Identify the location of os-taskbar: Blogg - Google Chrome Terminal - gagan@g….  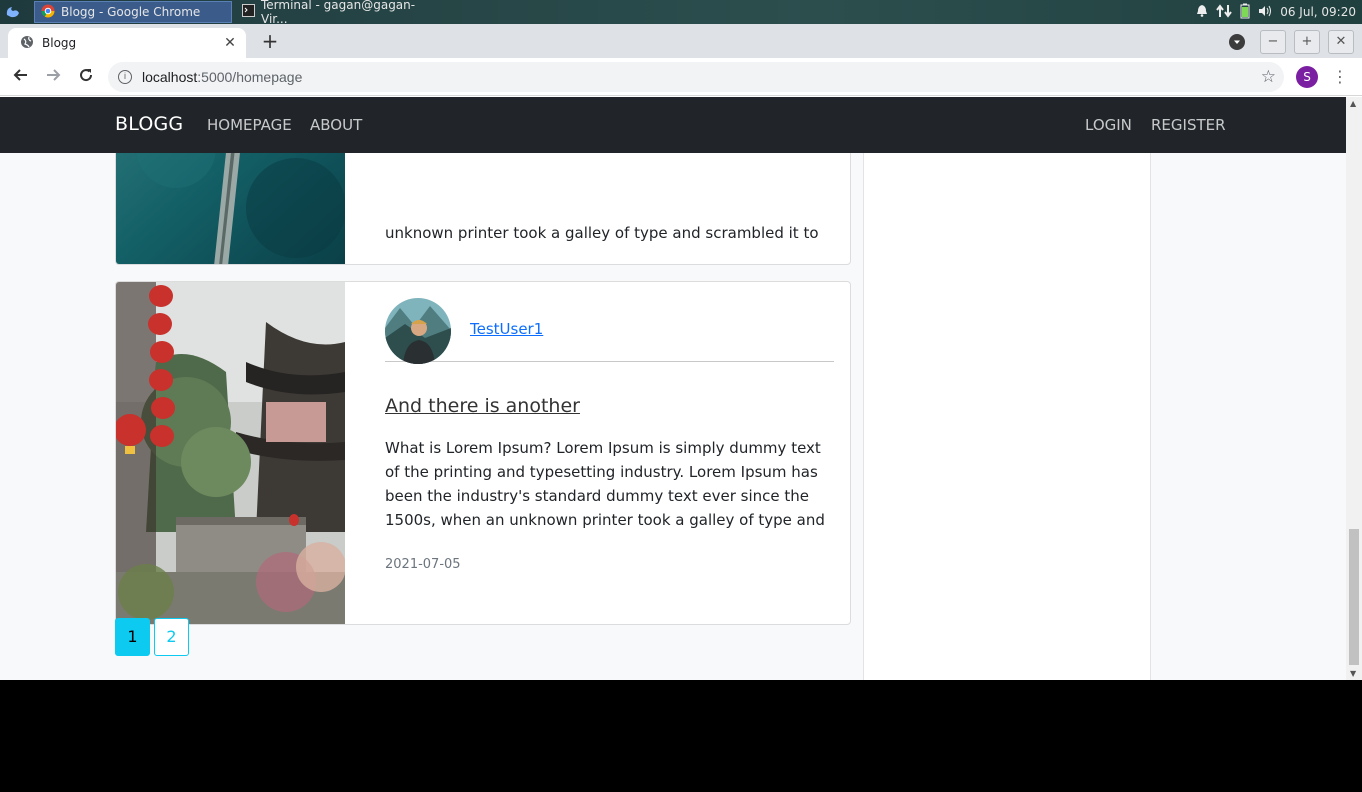
(681, 13).